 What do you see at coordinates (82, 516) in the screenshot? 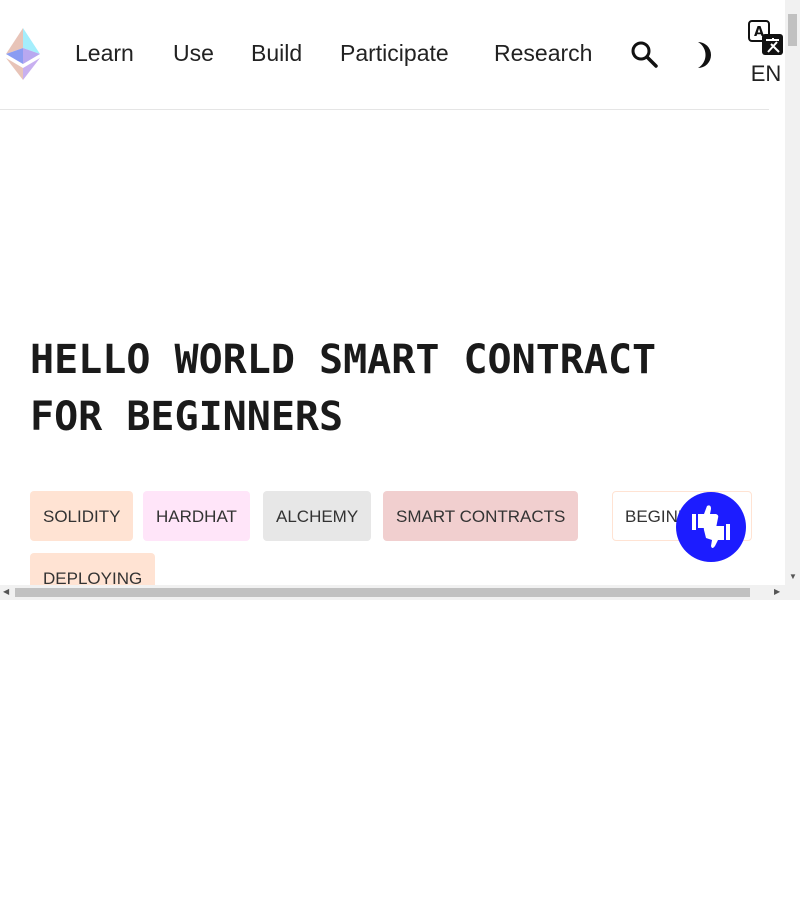
I see `tag-solidity: SOLIDITY` at bounding box center [82, 516].